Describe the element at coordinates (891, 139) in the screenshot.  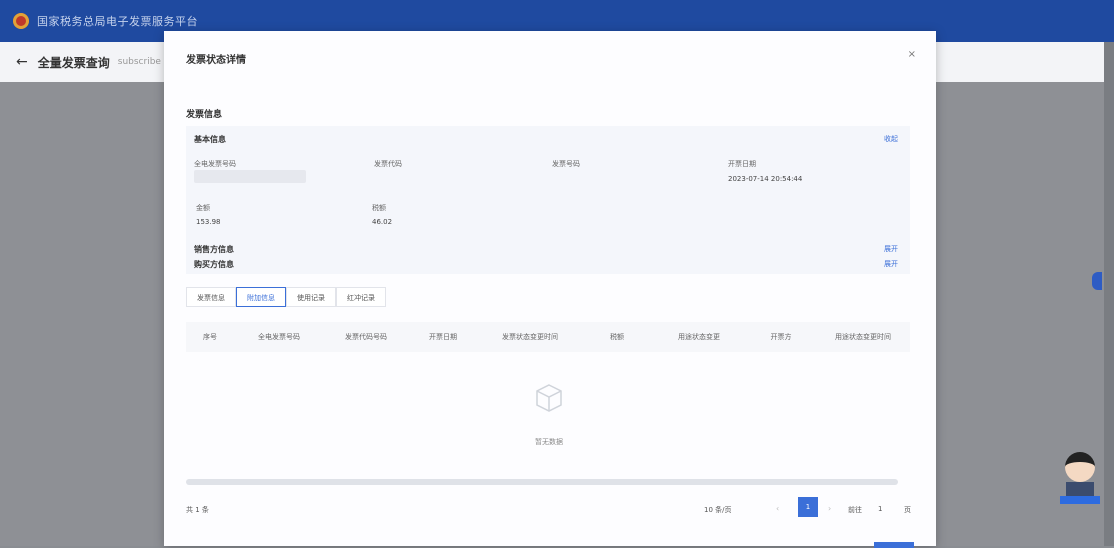
I see `basic-info-toggle: 收起` at that location.